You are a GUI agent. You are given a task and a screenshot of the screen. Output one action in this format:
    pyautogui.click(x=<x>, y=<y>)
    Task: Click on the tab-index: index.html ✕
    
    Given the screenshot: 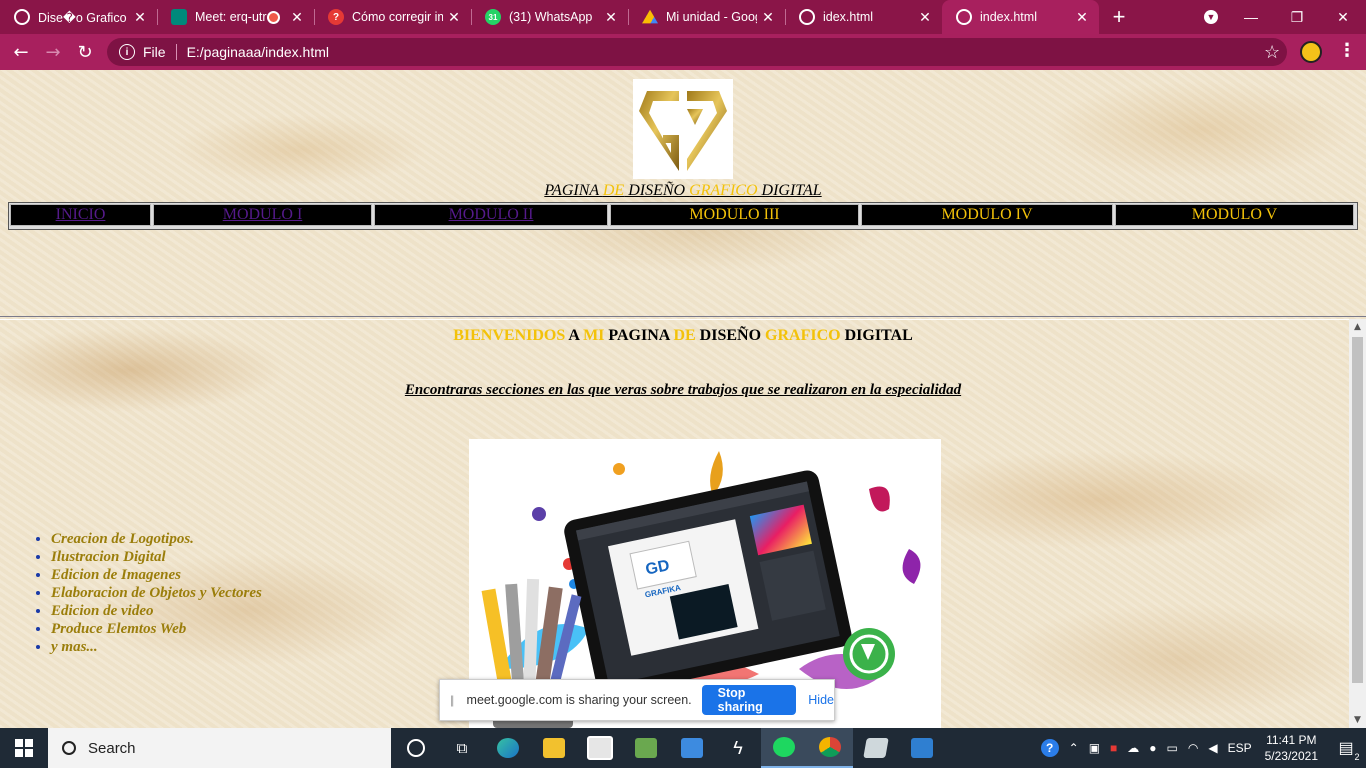 What is the action you would take?
    pyautogui.click(x=1020, y=17)
    